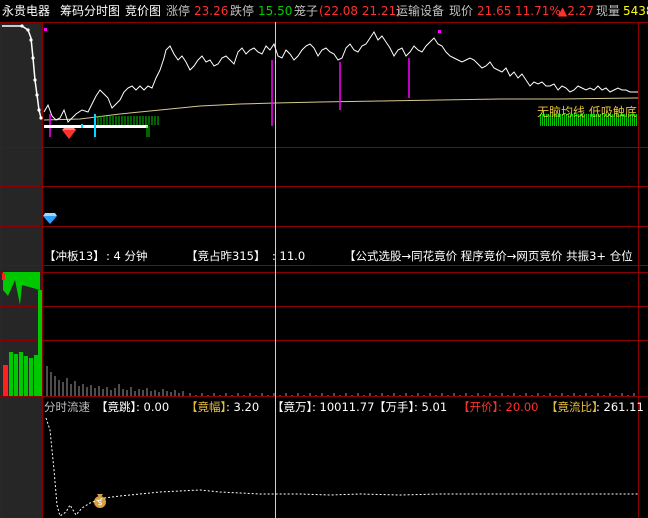 Image resolution: width=648 pixels, height=518 pixels. What do you see at coordinates (226, 256) in the screenshot?
I see `jingzhan-label: 【竞占昨315】` at bounding box center [226, 256].